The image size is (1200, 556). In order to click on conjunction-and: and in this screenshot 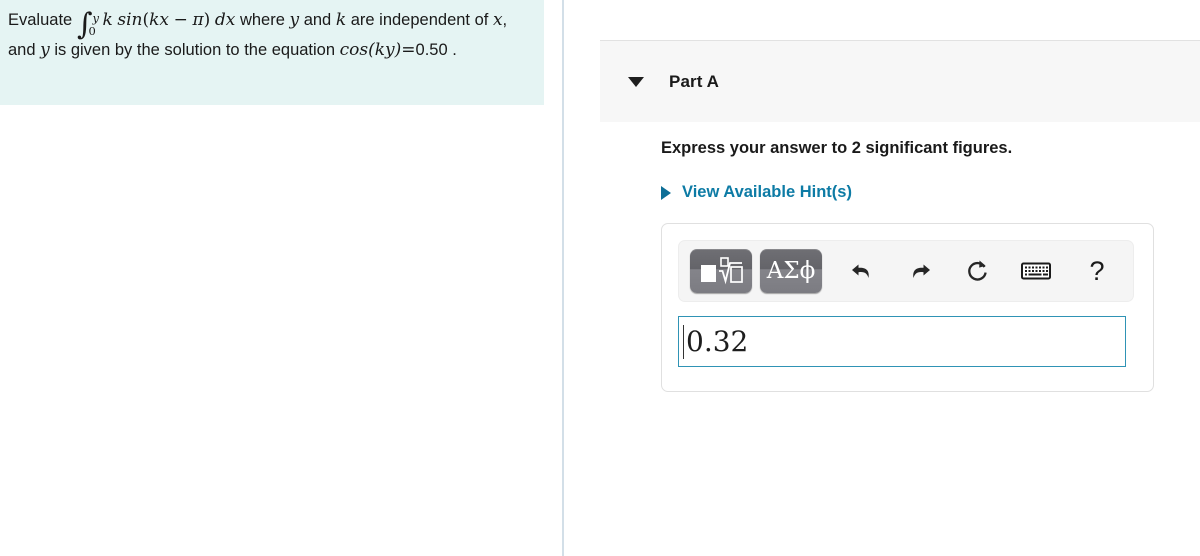, I will do `click(317, 20)`.